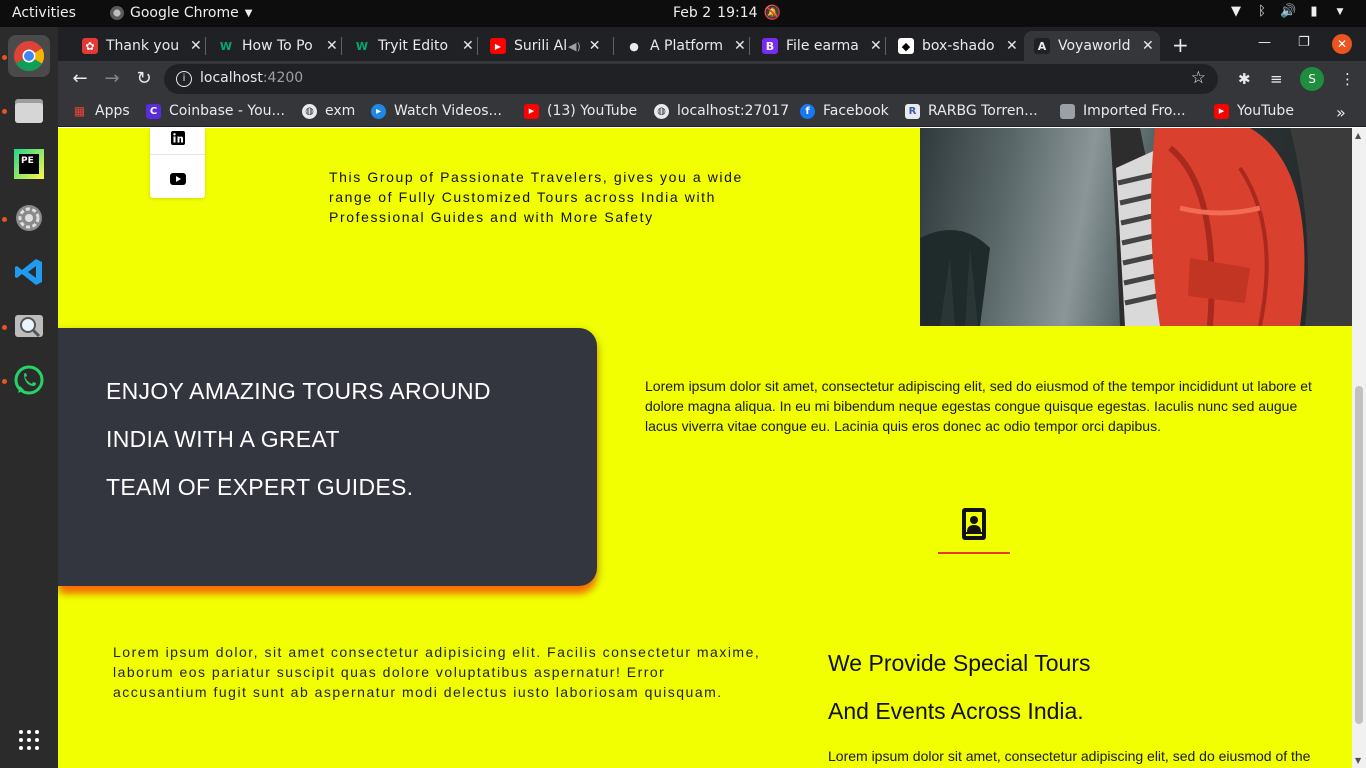  I want to click on extensions-icon: ✱, so click(1244, 79).